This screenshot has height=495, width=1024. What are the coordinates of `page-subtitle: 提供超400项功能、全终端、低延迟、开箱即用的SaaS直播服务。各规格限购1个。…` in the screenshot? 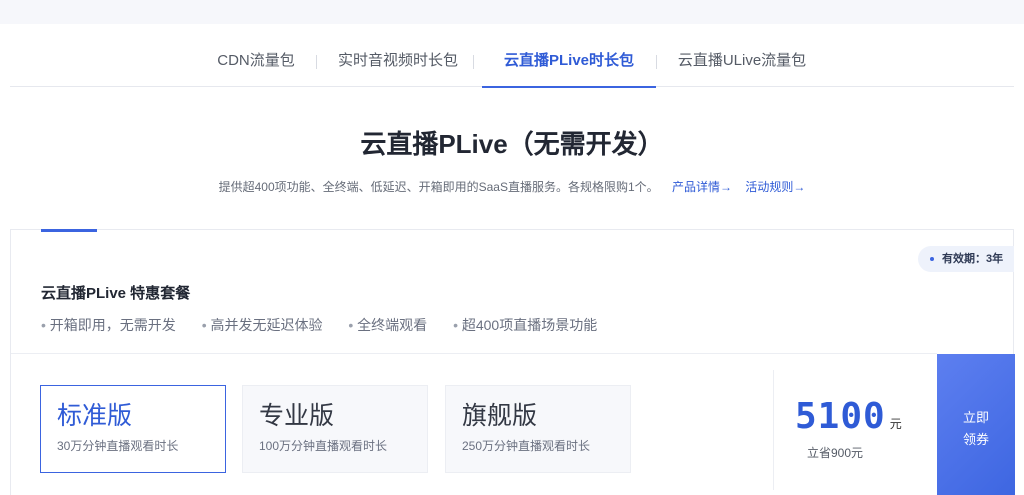 It's located at (512, 186).